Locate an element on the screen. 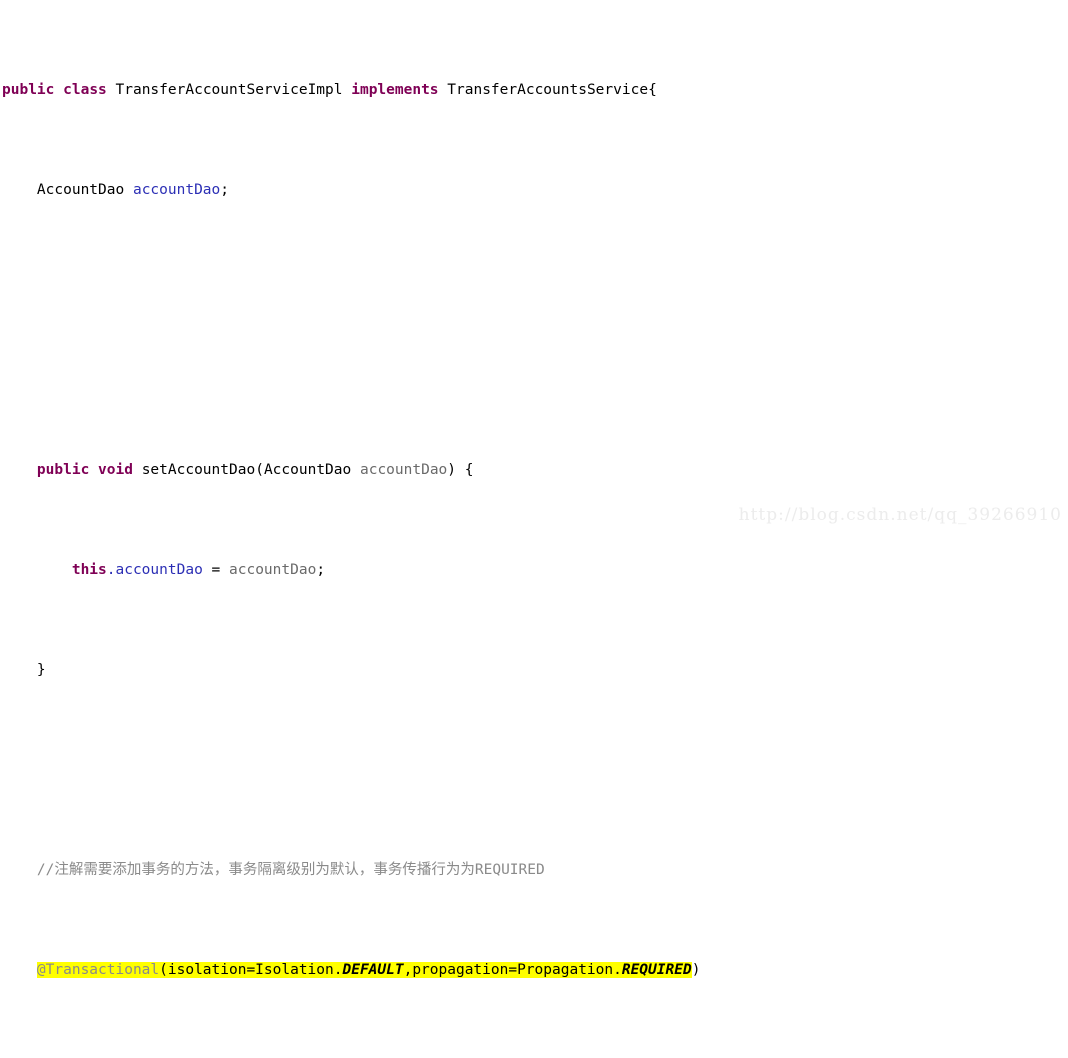 The height and width of the screenshot is (1058, 1068). code-line-2: AccountDao accountDao; is located at coordinates (534, 190).